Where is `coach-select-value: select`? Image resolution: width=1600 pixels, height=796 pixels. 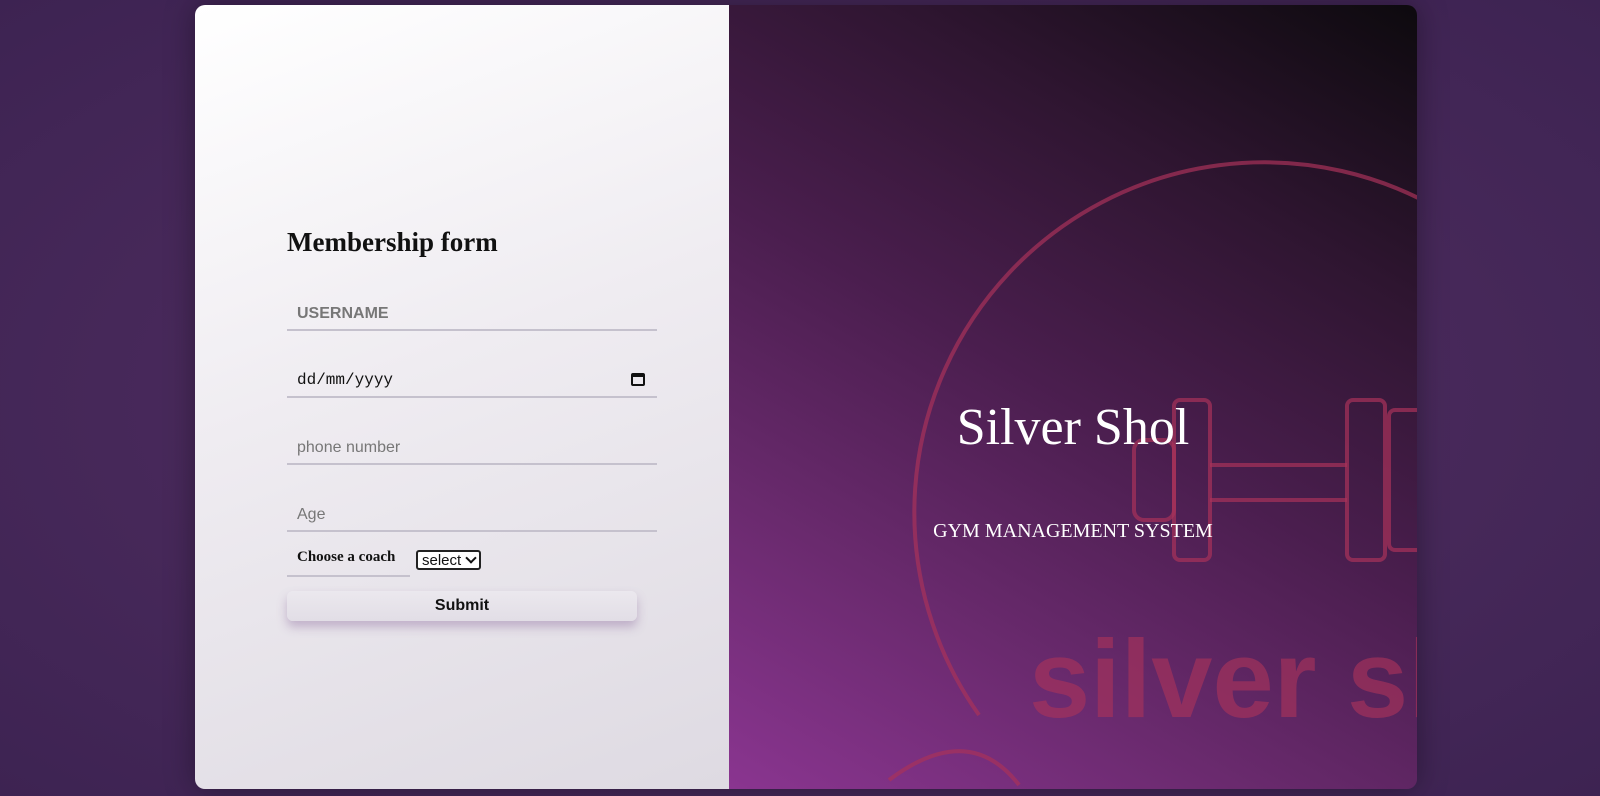
coach-select-value: select is located at coordinates (442, 560).